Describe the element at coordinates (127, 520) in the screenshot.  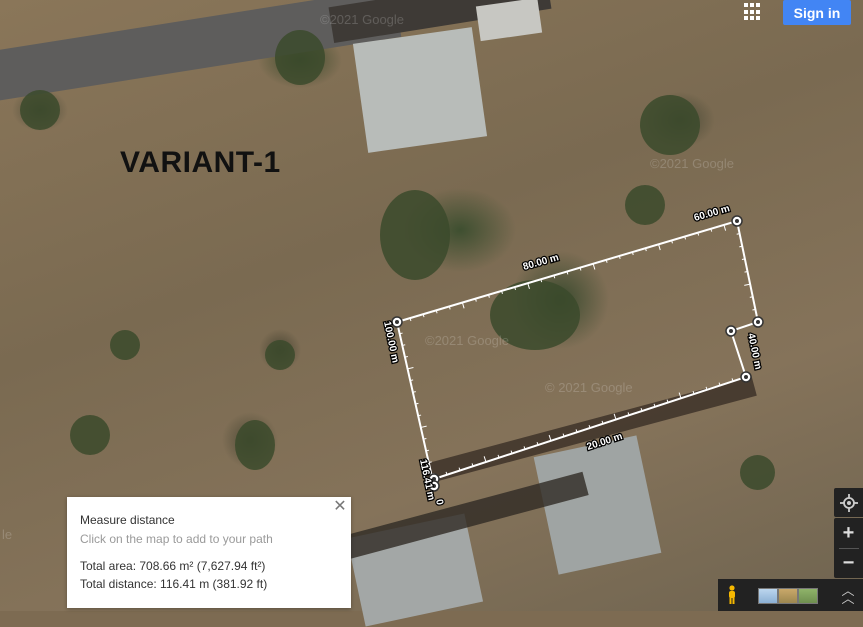
I see `measure-title: Measure distance` at that location.